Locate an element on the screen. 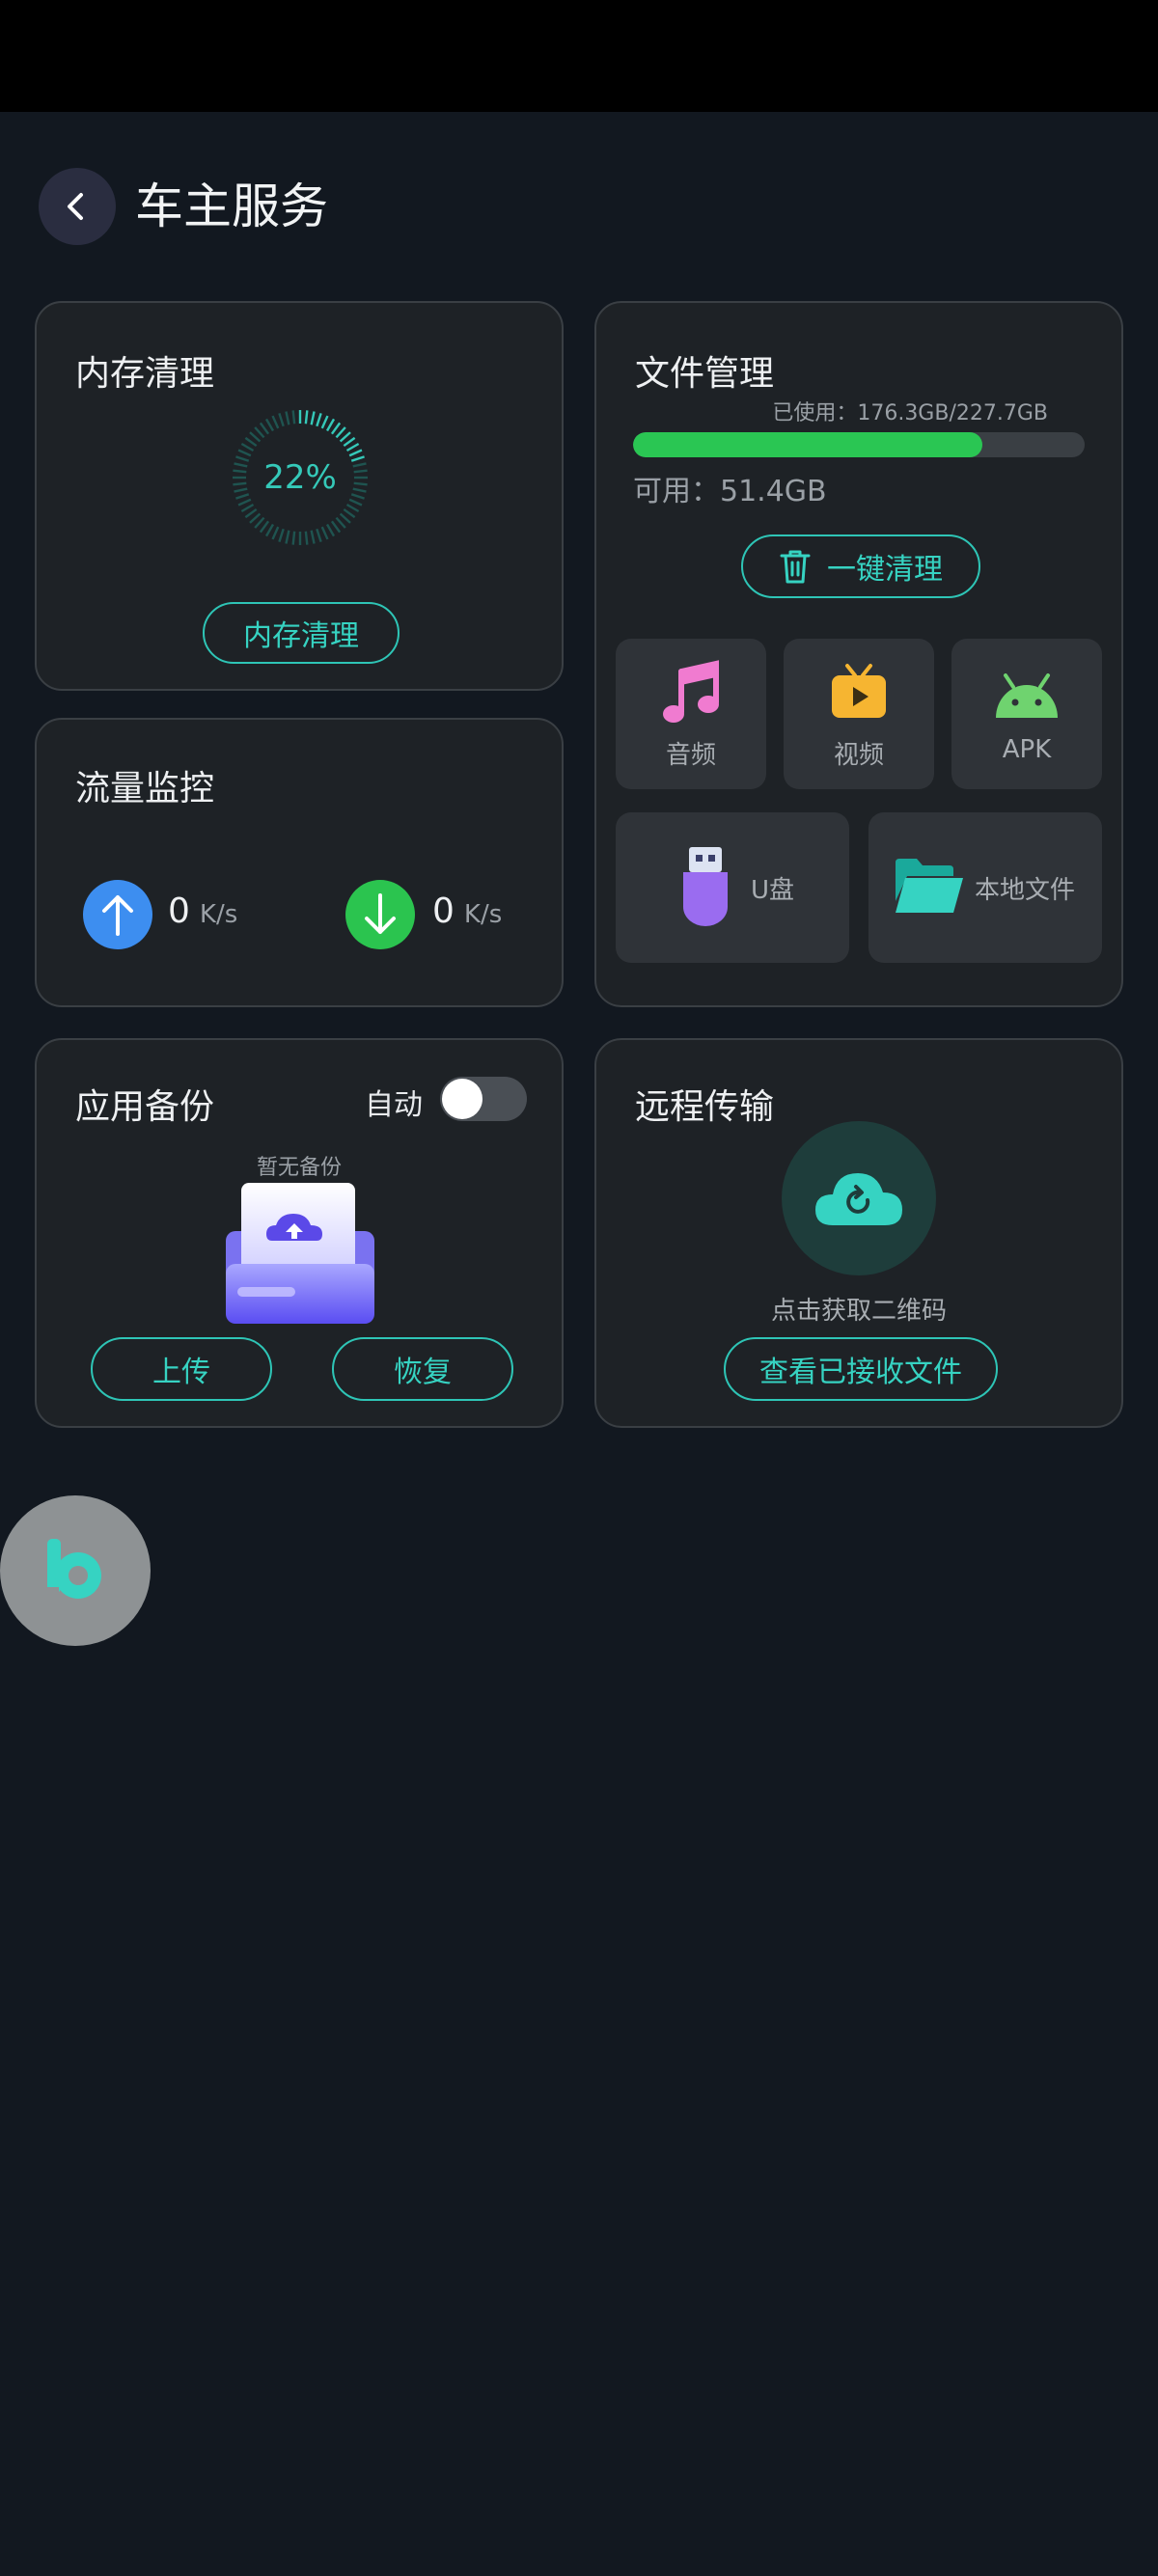 This screenshot has width=1158, height=2576. upload-speed-unit: K/s is located at coordinates (218, 914).